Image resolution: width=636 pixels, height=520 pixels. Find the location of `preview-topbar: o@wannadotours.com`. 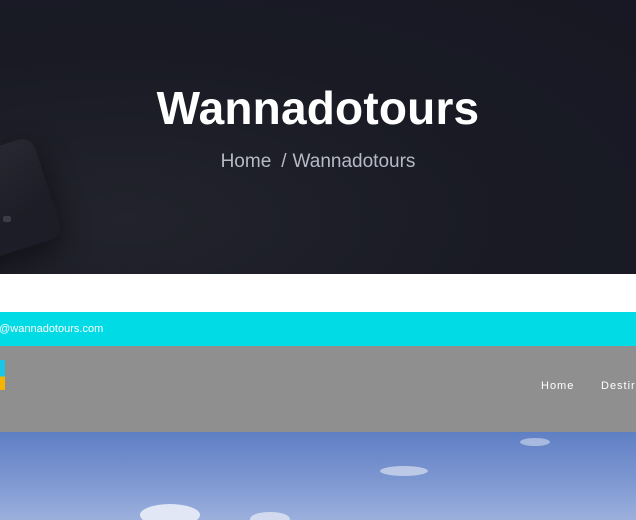

preview-topbar: o@wannadotours.com is located at coordinates (318, 329).